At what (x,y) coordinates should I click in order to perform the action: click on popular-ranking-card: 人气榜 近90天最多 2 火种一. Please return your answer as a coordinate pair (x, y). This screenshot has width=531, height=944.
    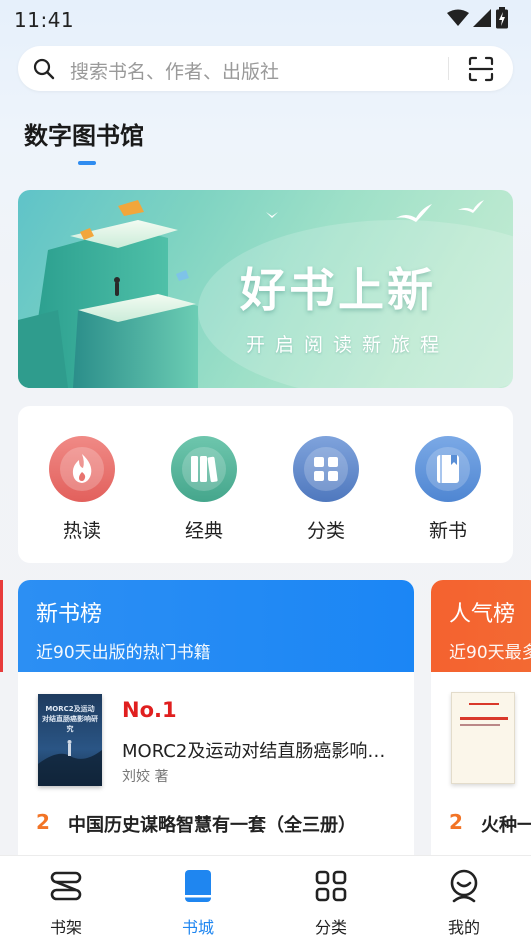
    Looking at the image, I should click on (481, 717).